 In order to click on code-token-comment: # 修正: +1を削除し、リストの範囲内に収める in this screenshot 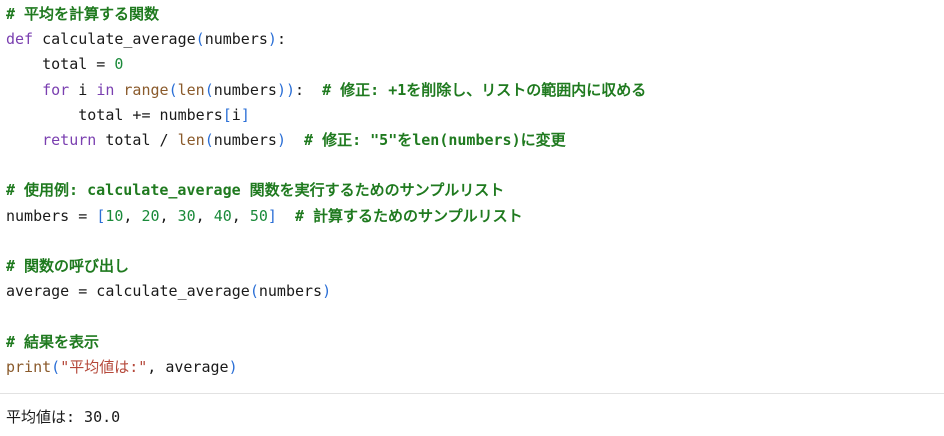, I will do `click(484, 89)`.